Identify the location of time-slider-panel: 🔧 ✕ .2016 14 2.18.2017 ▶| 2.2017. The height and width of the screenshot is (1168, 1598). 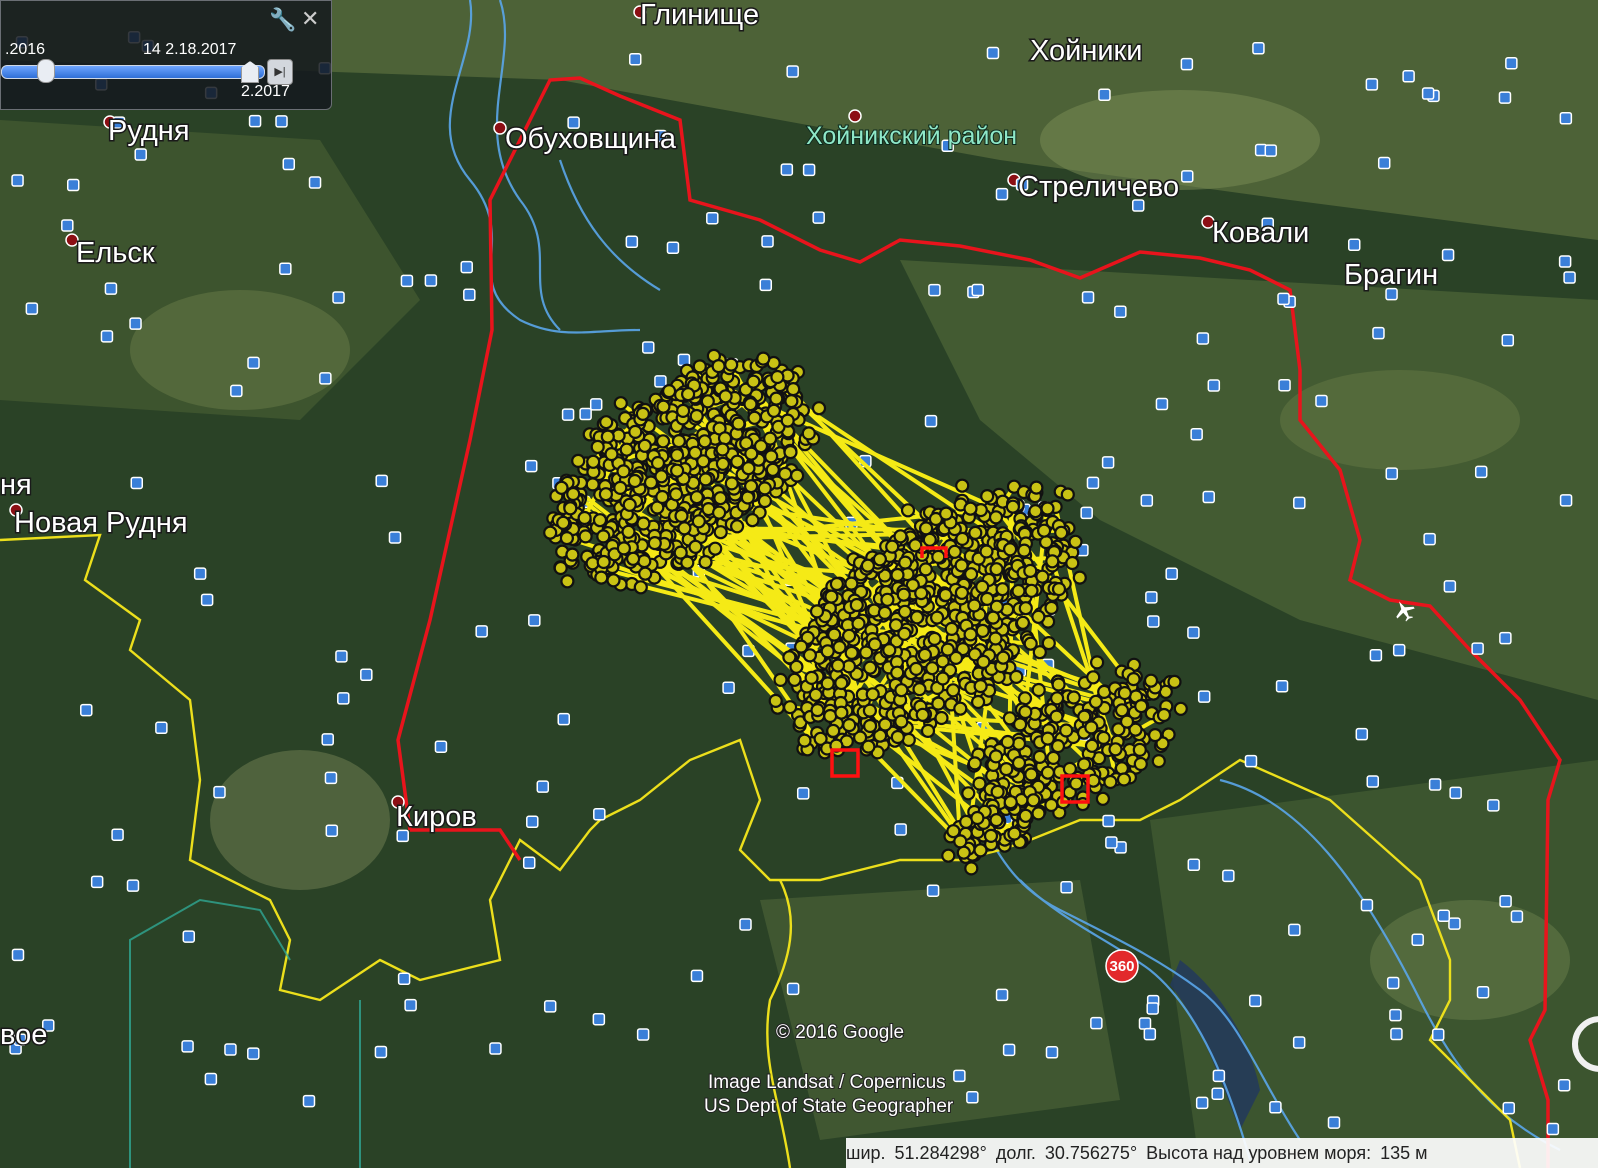
(166, 55).